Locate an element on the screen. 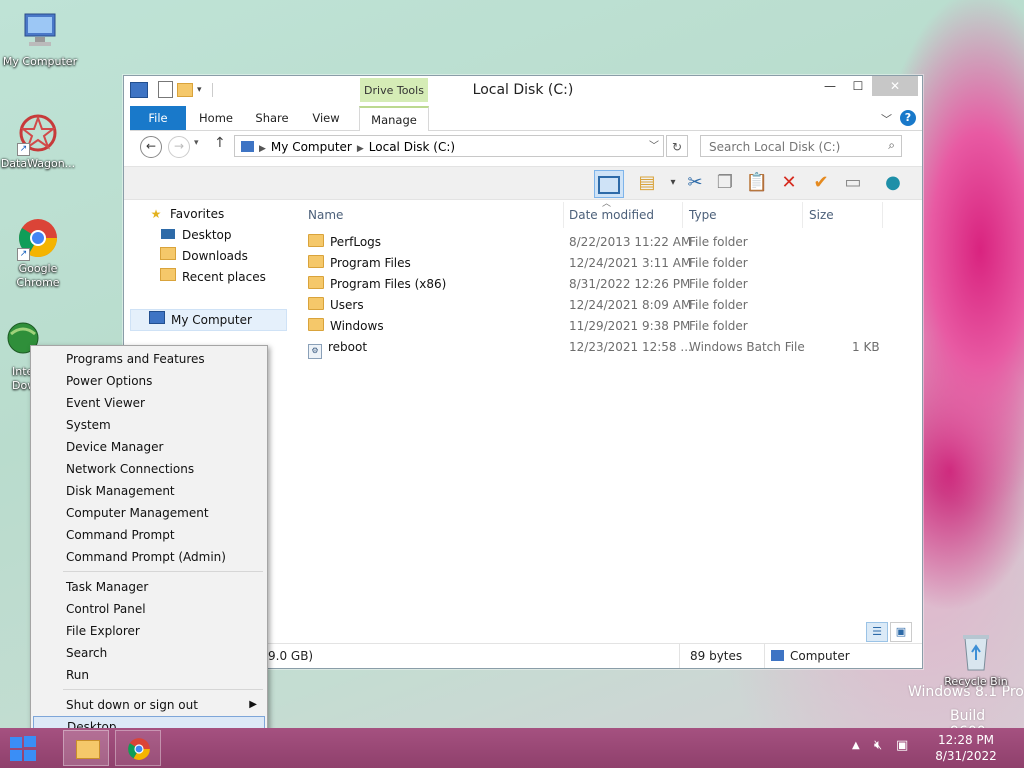 Image resolution: width=1024 pixels, height=768 pixels. maximize-button: ☐ is located at coordinates (858, 86).